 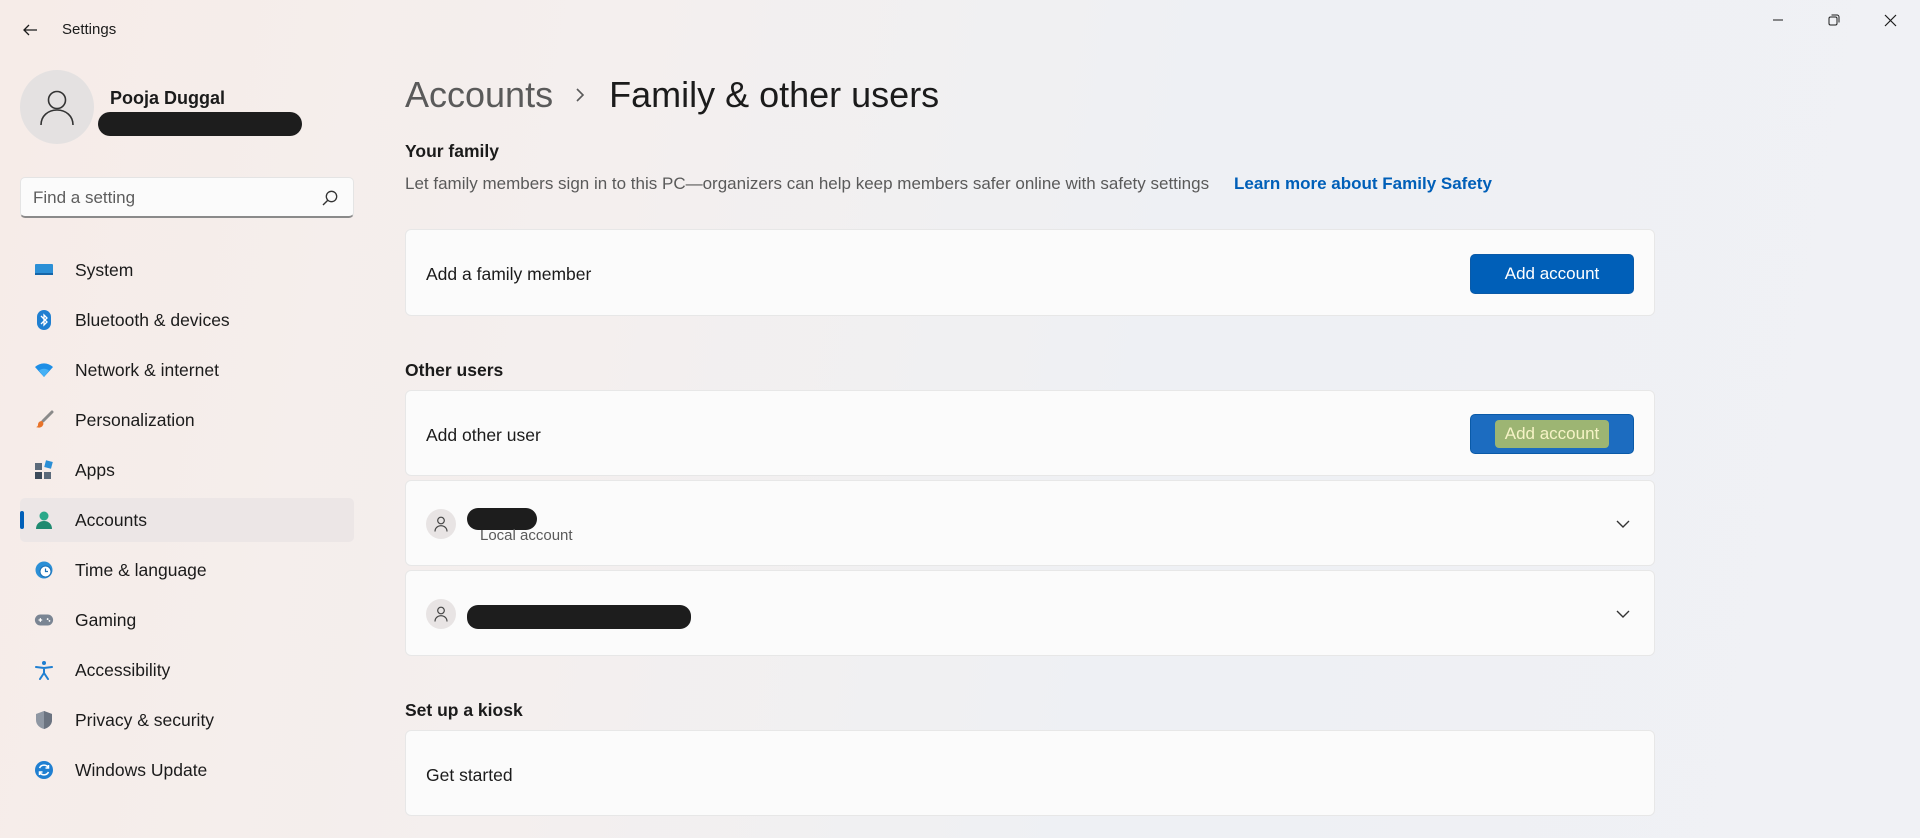 What do you see at coordinates (774, 94) in the screenshot?
I see `page-title: Family & other users` at bounding box center [774, 94].